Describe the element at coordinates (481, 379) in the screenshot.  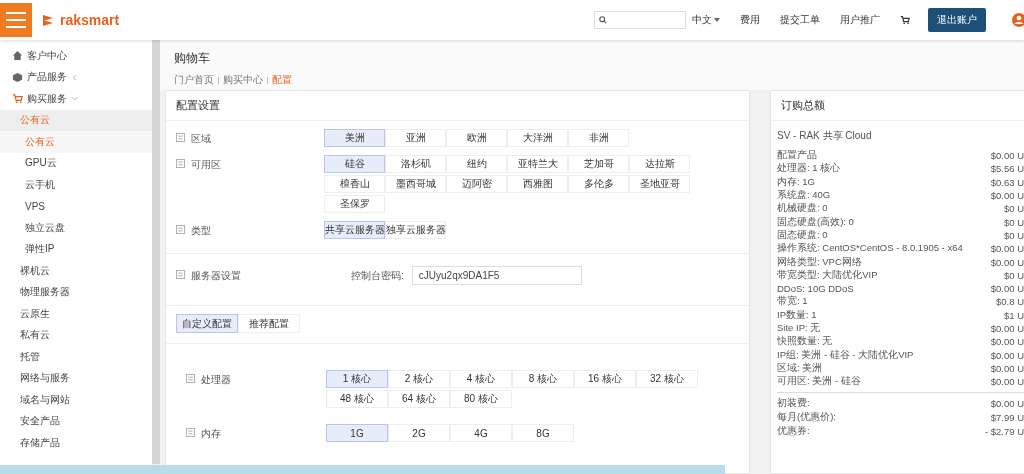
I see `option-button: 4 核心` at that location.